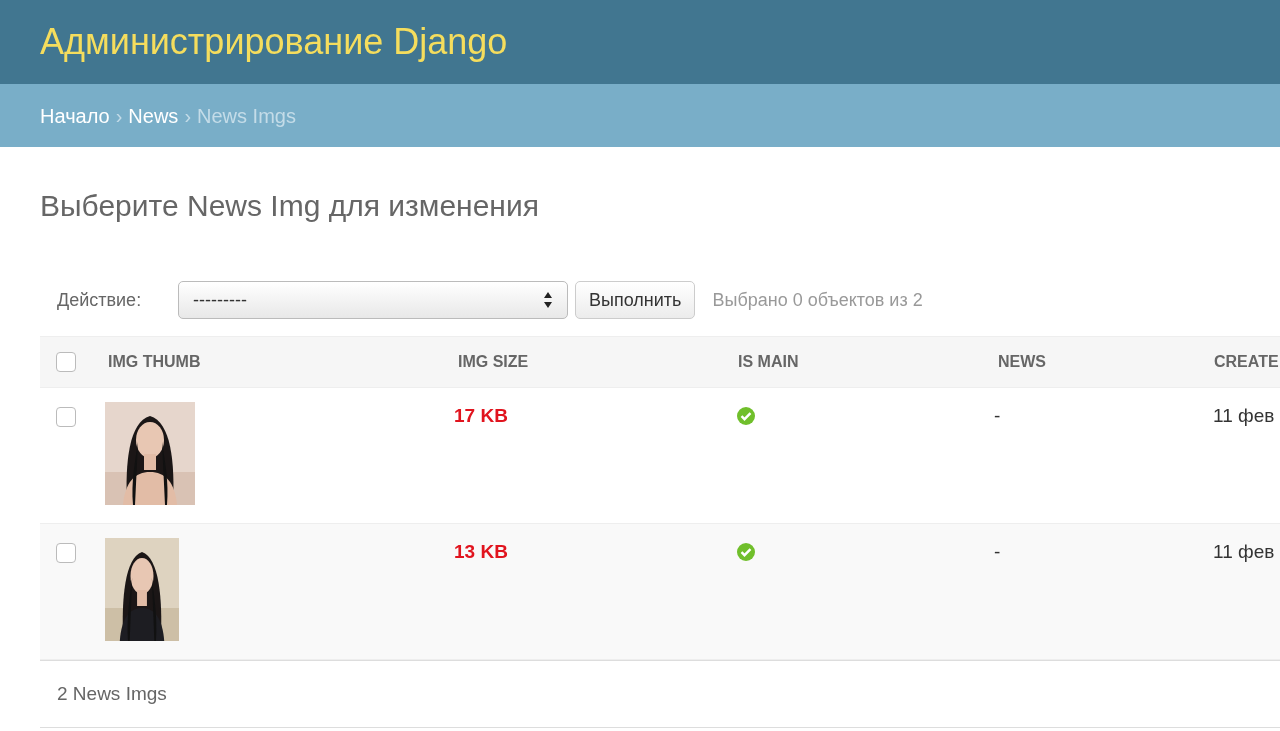 Image resolution: width=1280 pixels, height=731 pixels. Describe the element at coordinates (493, 361) in the screenshot. I see `column-header: IMG SIZE` at that location.